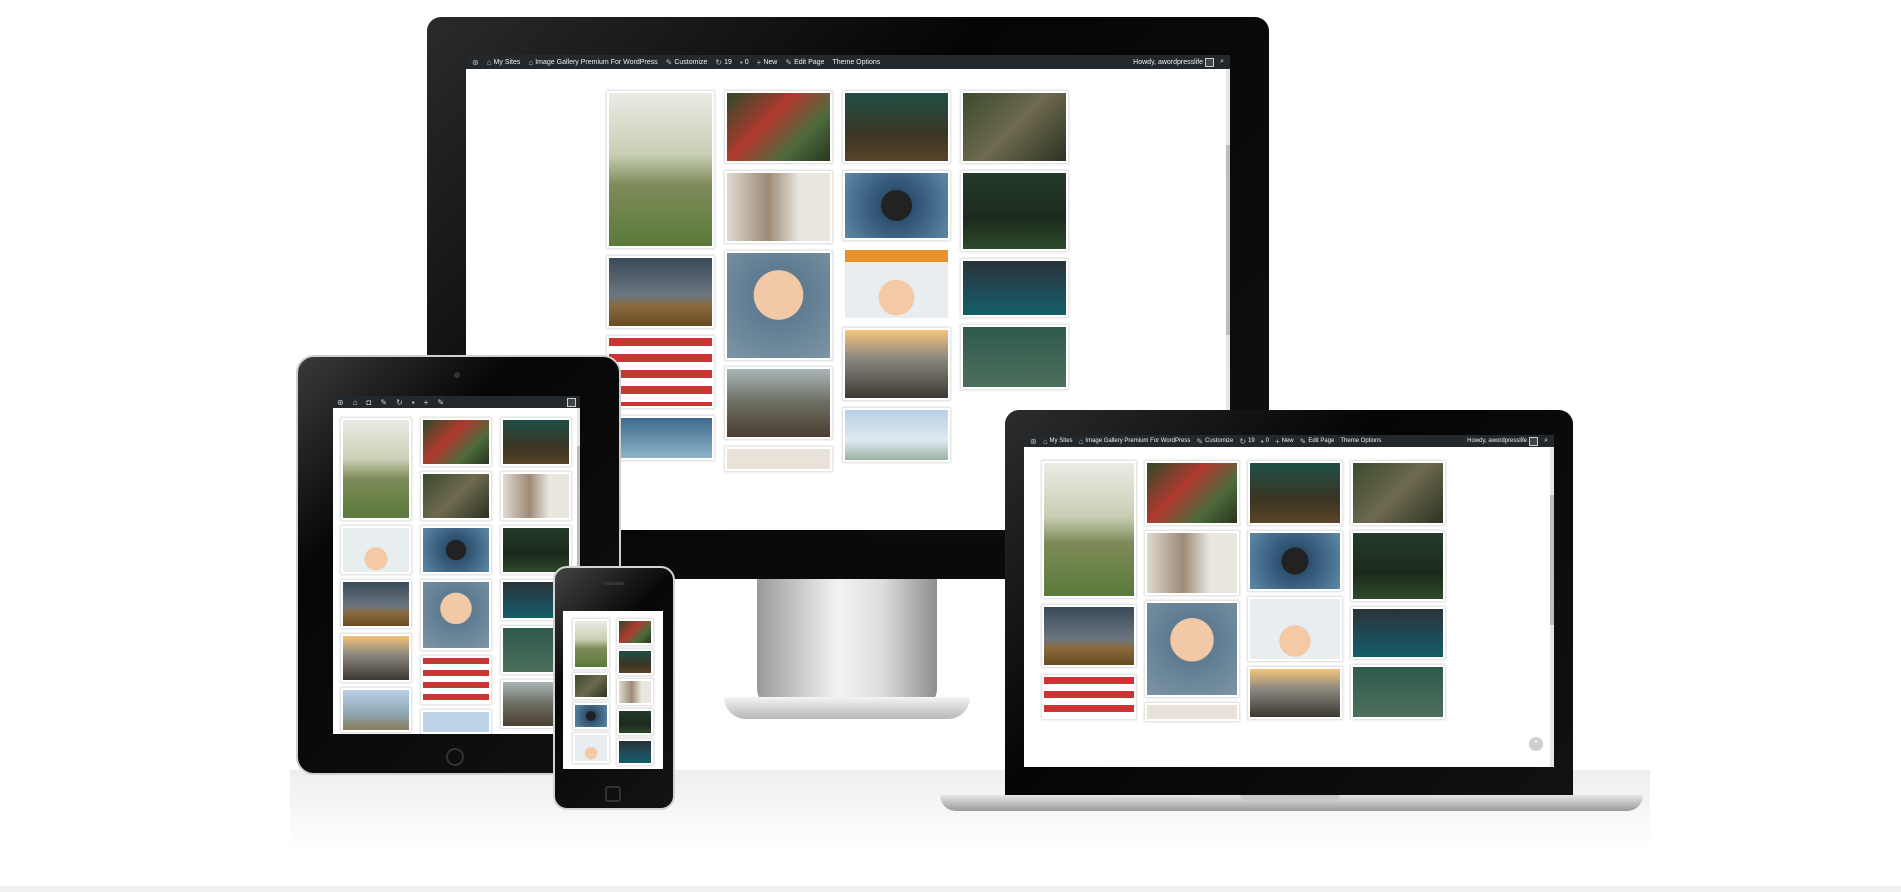  I want to click on monitor-stand, so click(847, 642).